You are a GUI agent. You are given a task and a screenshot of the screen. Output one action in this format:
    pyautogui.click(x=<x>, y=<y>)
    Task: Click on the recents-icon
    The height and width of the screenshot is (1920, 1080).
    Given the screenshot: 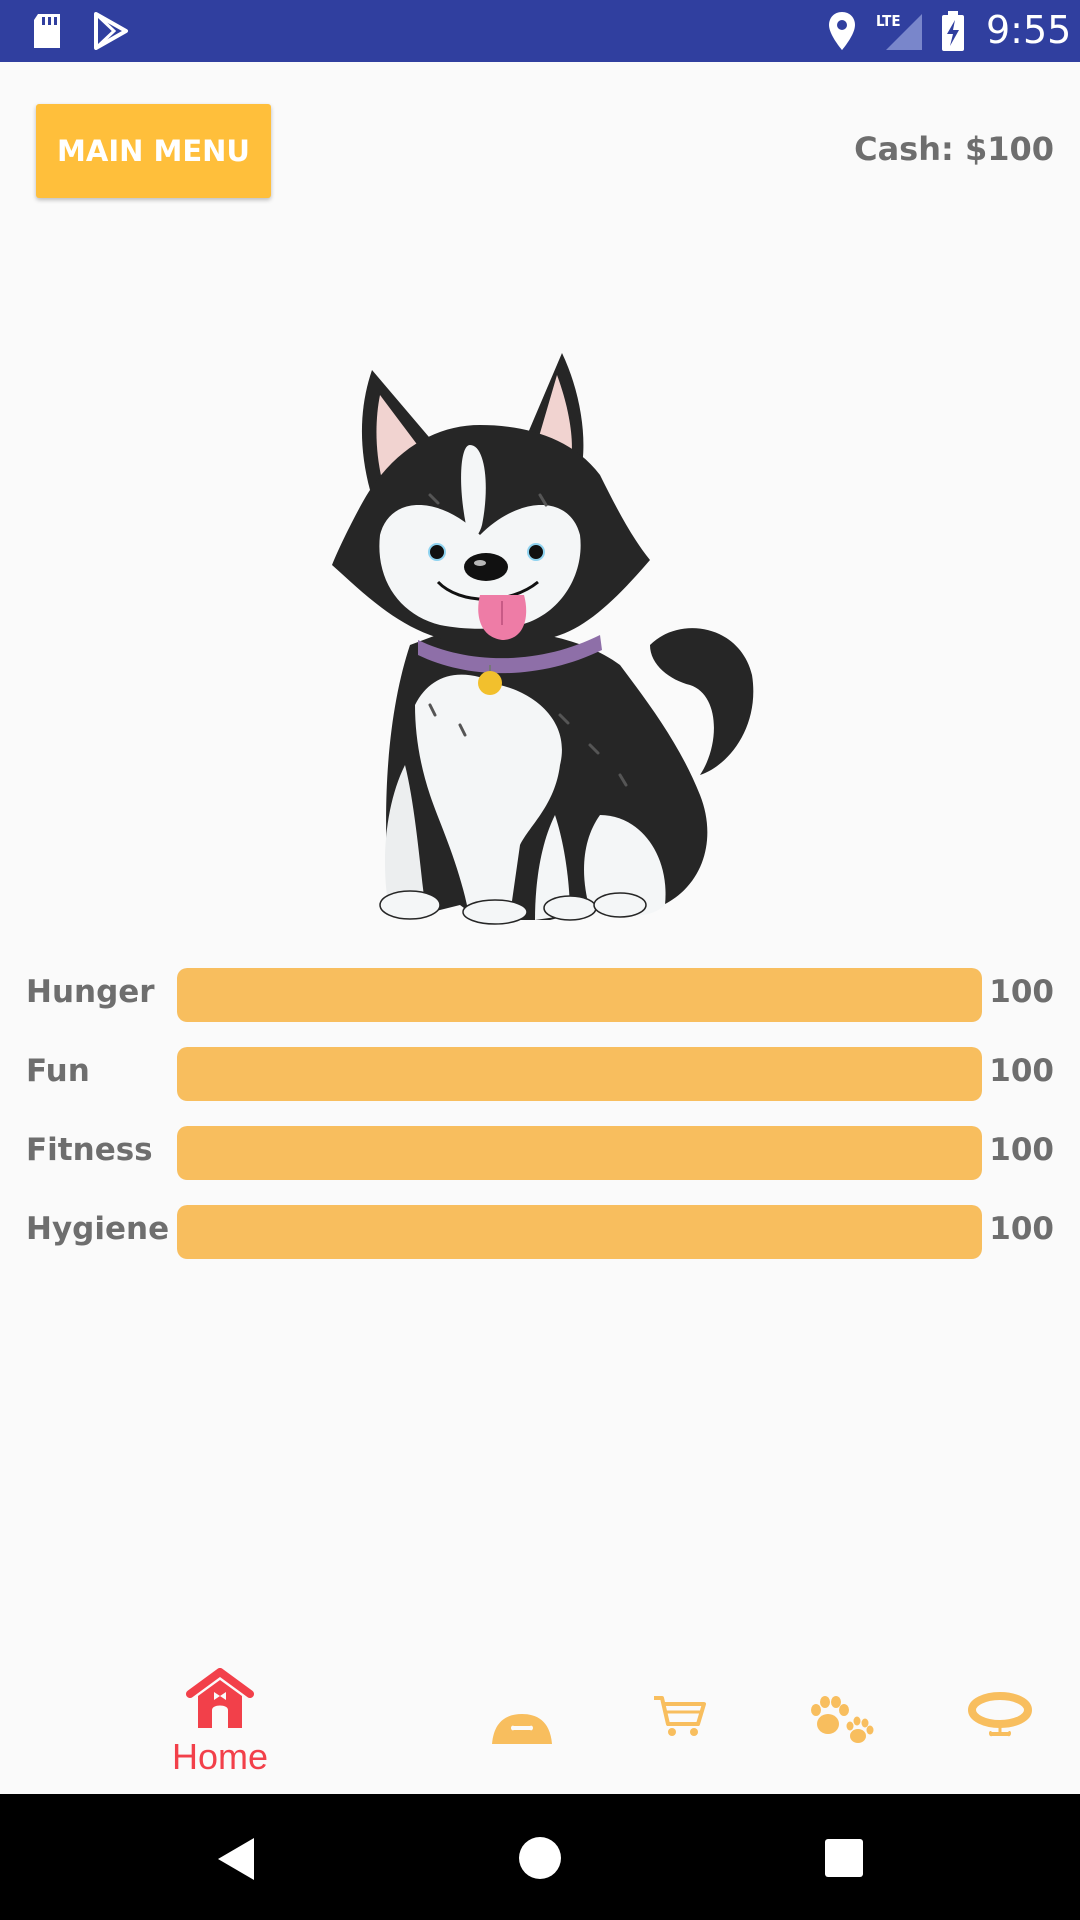 What is the action you would take?
    pyautogui.click(x=844, y=1858)
    